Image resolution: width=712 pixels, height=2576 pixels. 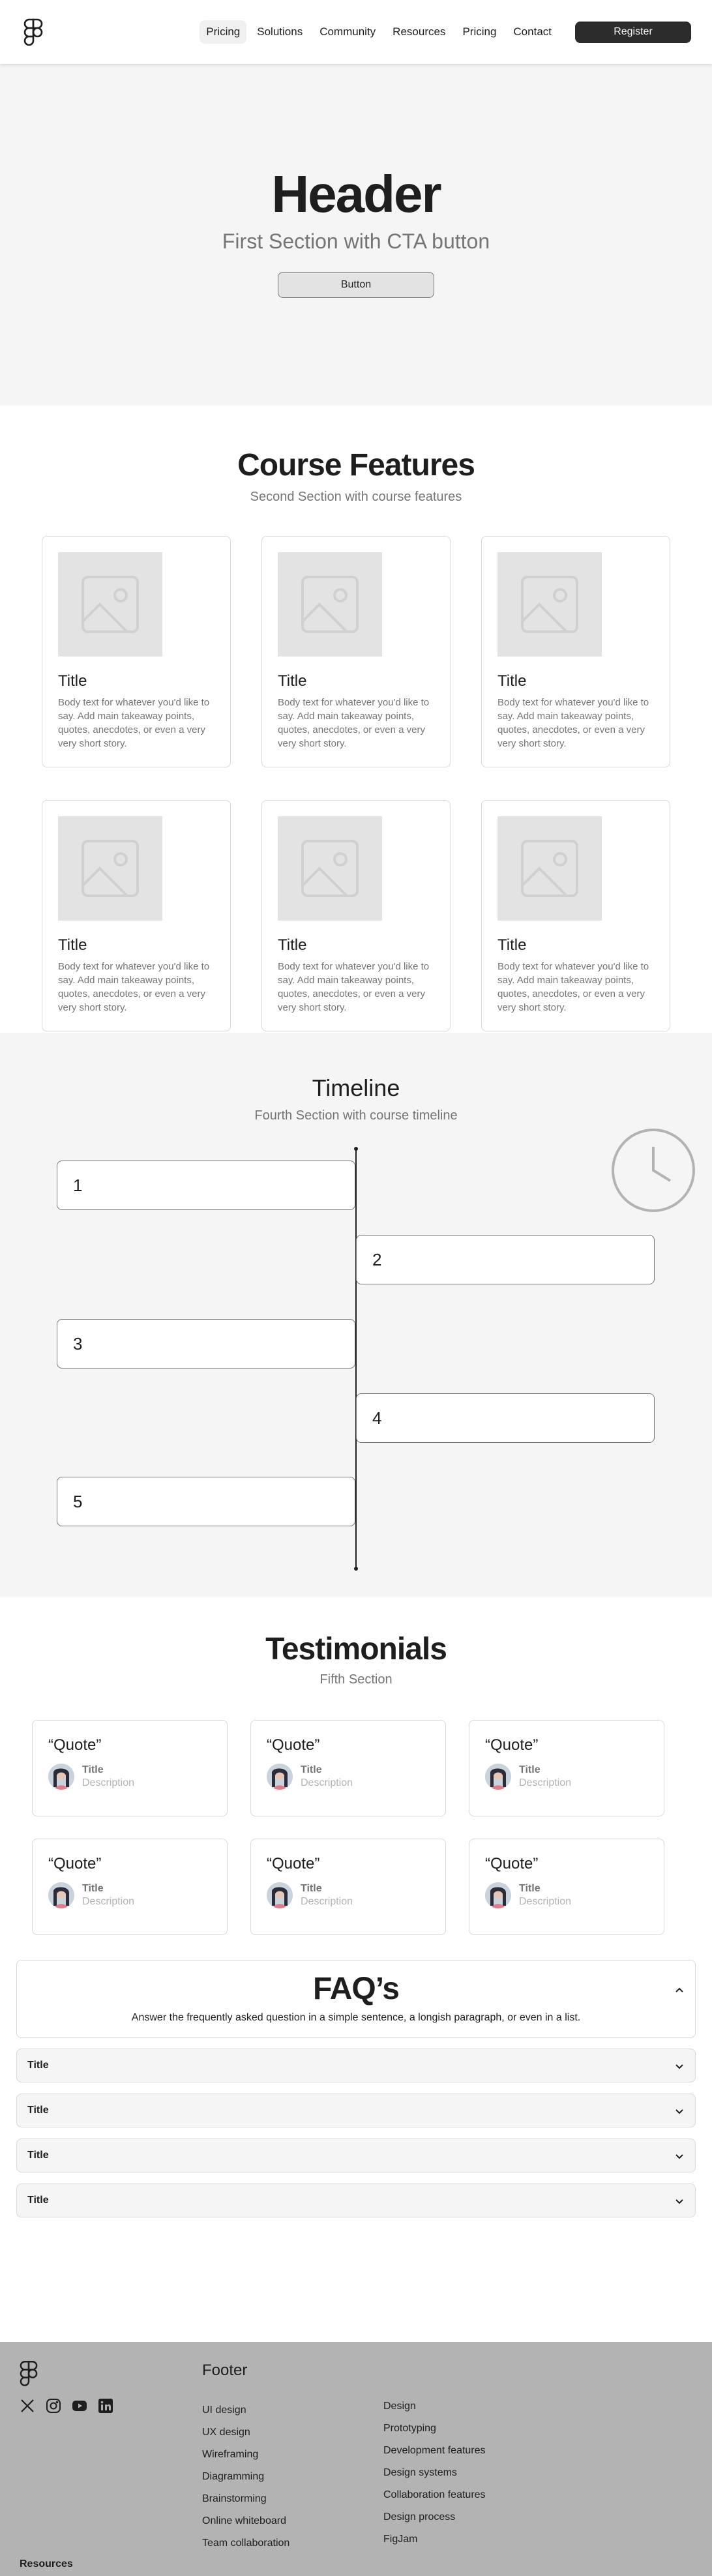 I want to click on chevron-up-icon, so click(x=679, y=1992).